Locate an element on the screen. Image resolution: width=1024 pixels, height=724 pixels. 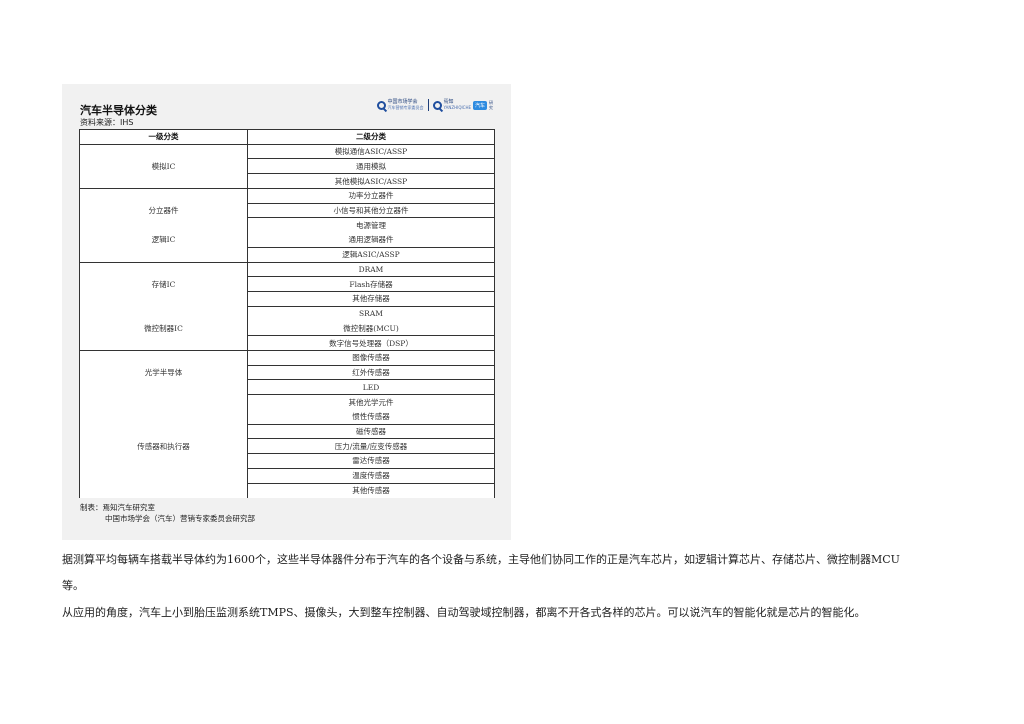
level1-cell: 分立器件 is located at coordinates (163, 210).